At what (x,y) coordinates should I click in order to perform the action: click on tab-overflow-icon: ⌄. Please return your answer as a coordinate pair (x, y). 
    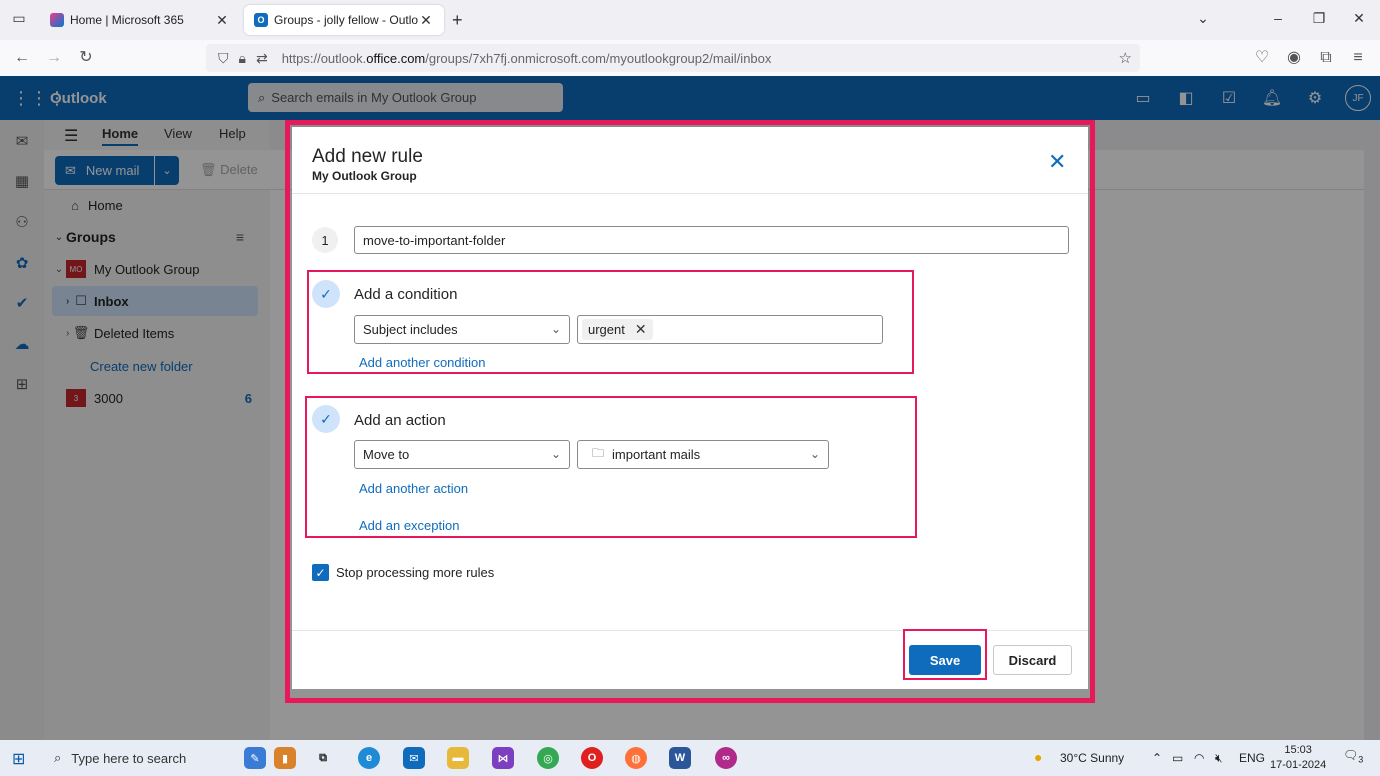
    Looking at the image, I should click on (1203, 18).